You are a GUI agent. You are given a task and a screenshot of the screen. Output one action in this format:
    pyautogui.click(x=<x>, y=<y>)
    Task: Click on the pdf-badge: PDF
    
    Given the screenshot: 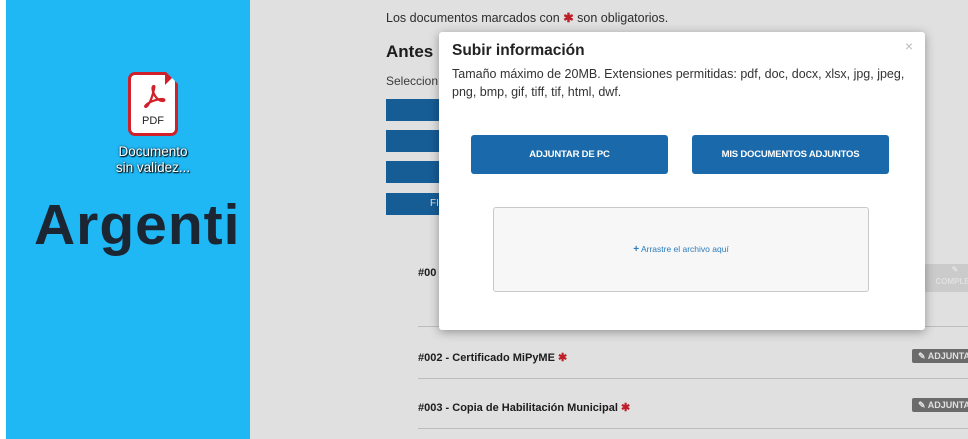 What is the action you would take?
    pyautogui.click(x=153, y=121)
    